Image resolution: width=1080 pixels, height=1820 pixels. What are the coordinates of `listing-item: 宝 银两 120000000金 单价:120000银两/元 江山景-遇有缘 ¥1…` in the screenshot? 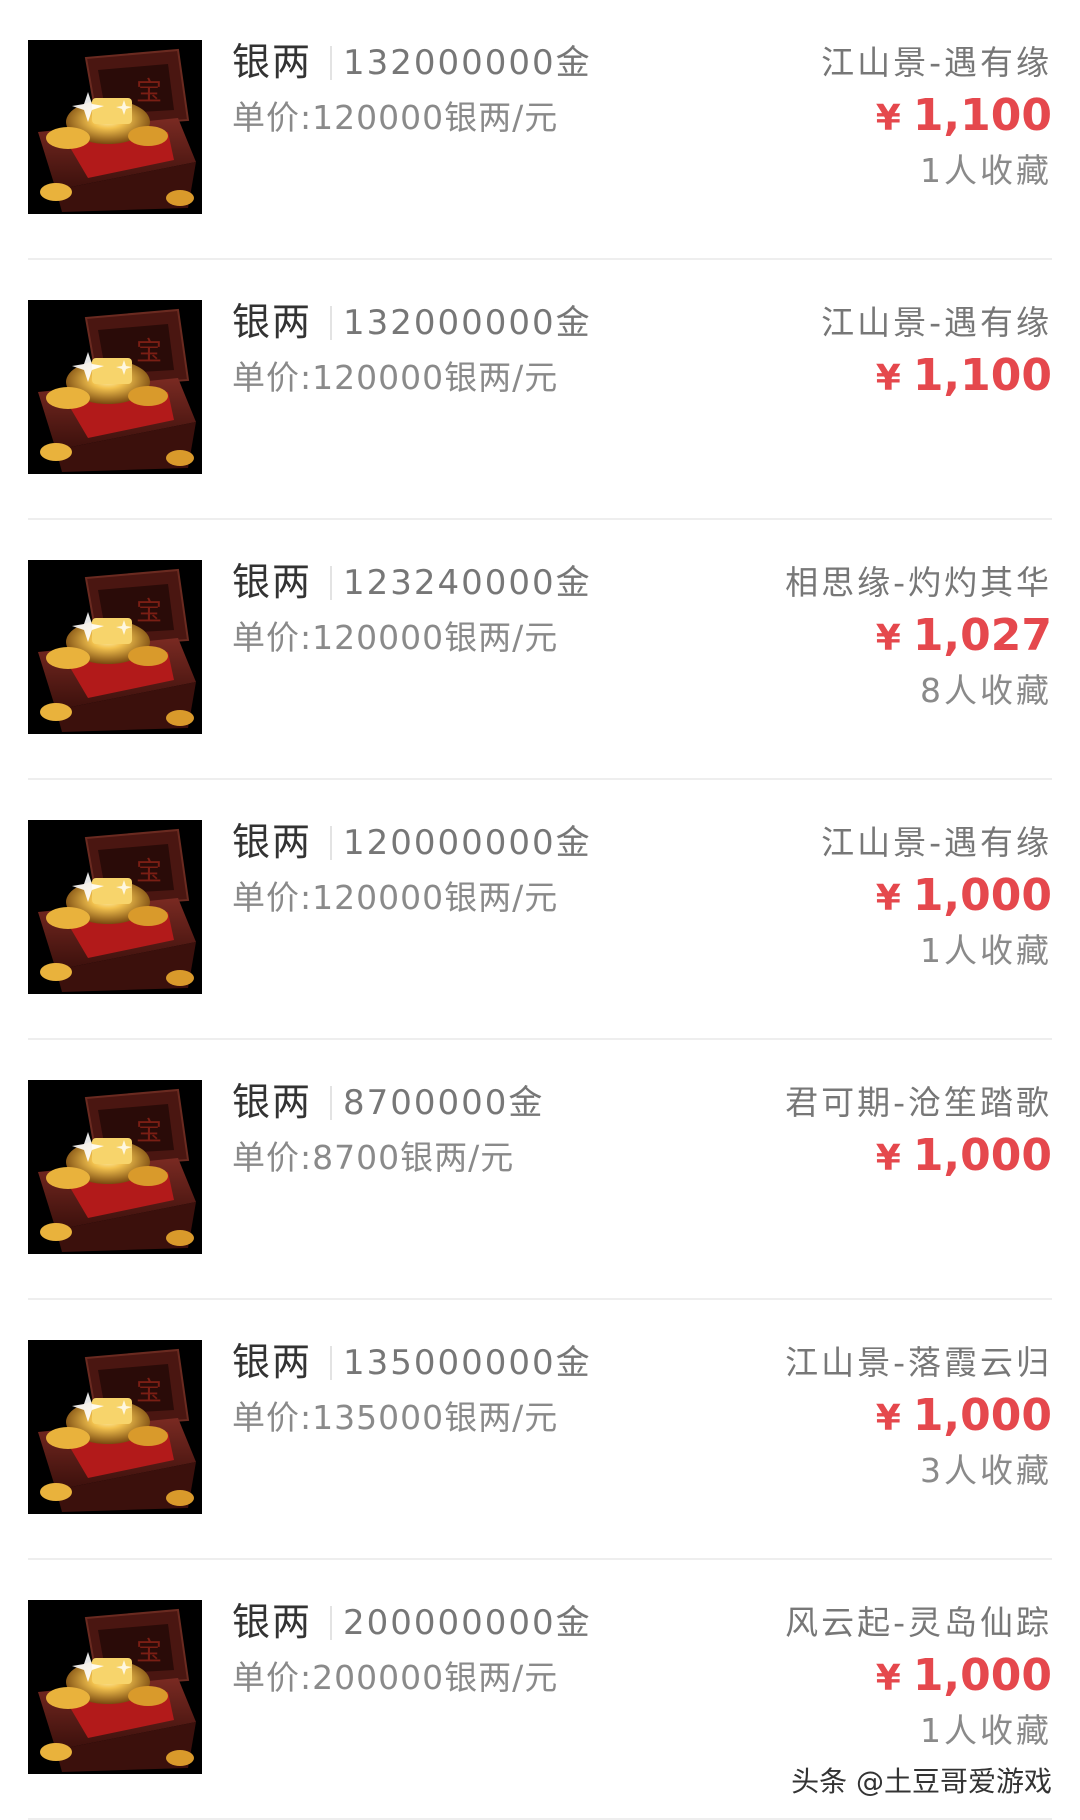 It's located at (540, 910).